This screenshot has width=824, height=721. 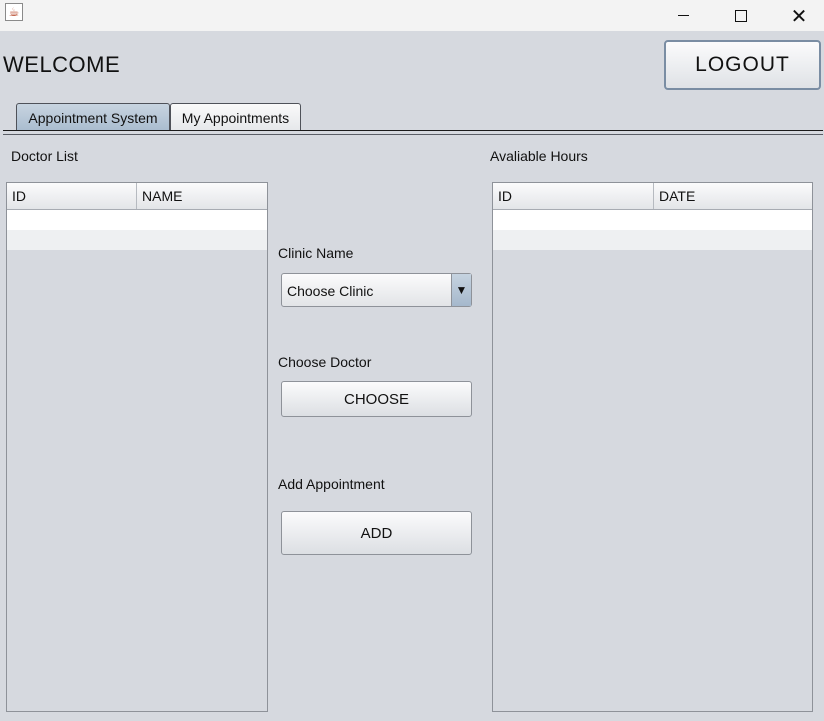 I want to click on chevron-down-icon: ▼, so click(x=461, y=290).